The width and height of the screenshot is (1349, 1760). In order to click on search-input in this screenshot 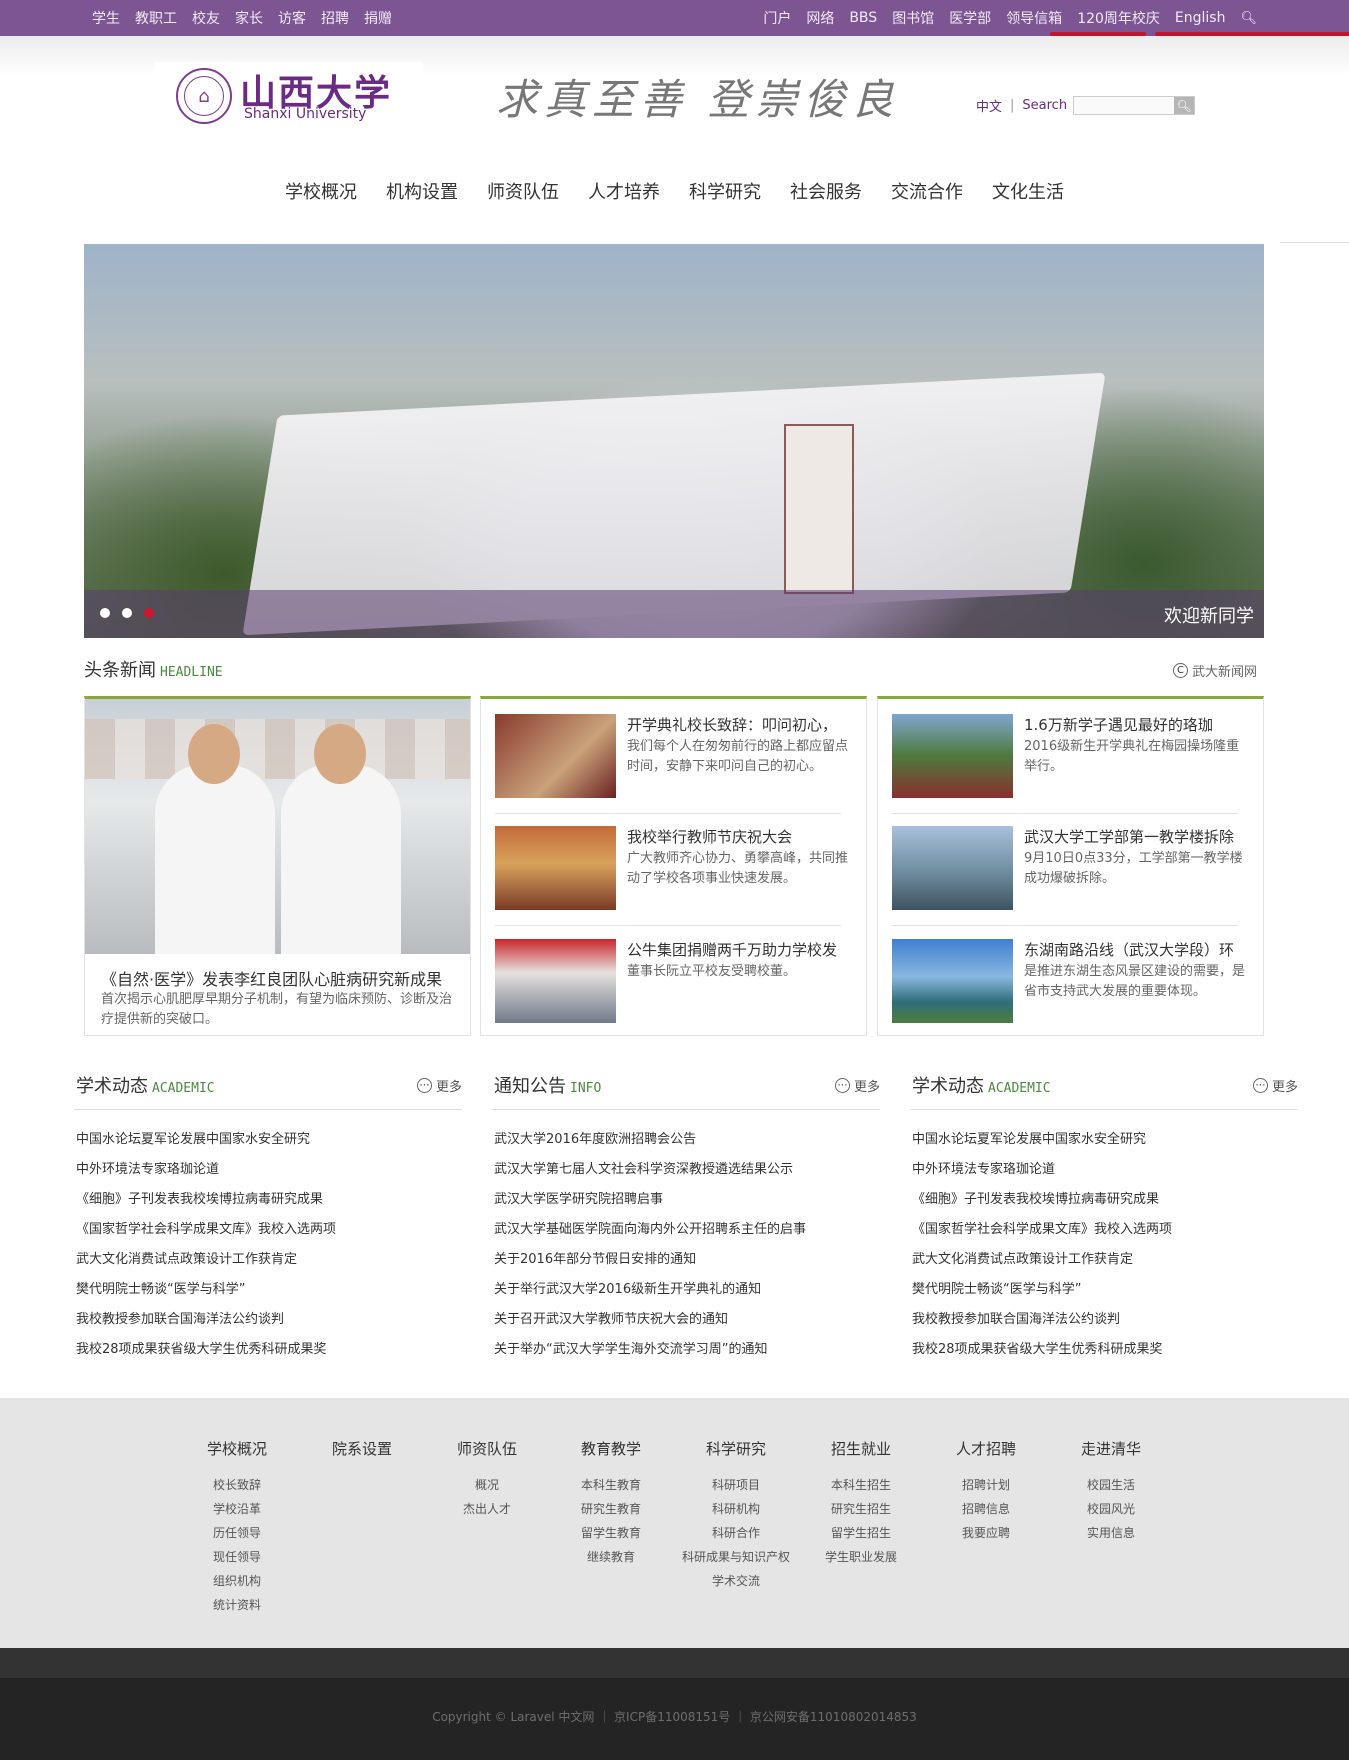, I will do `click(1124, 108)`.